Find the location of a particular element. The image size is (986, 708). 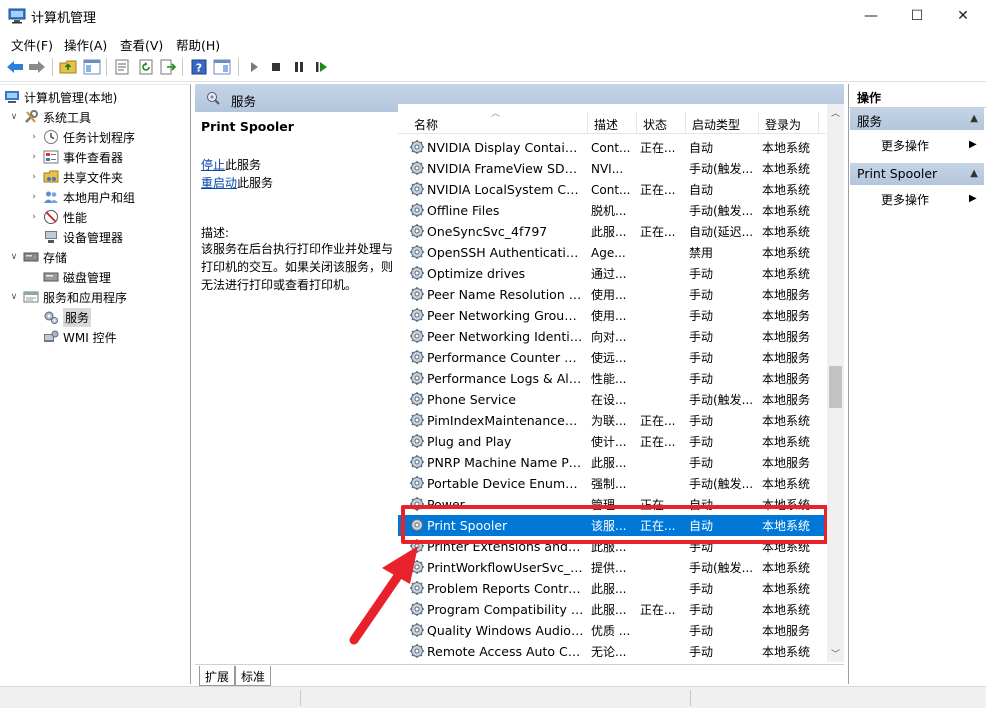

menu-view: 查看(V) is located at coordinates (141, 44).